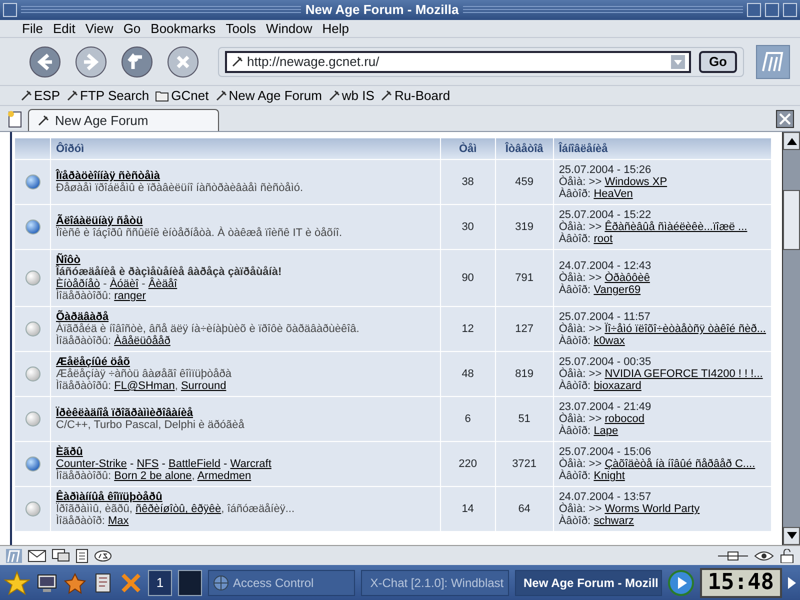 The width and height of the screenshot is (800, 600). I want to click on scroll-up-icon, so click(791, 141).